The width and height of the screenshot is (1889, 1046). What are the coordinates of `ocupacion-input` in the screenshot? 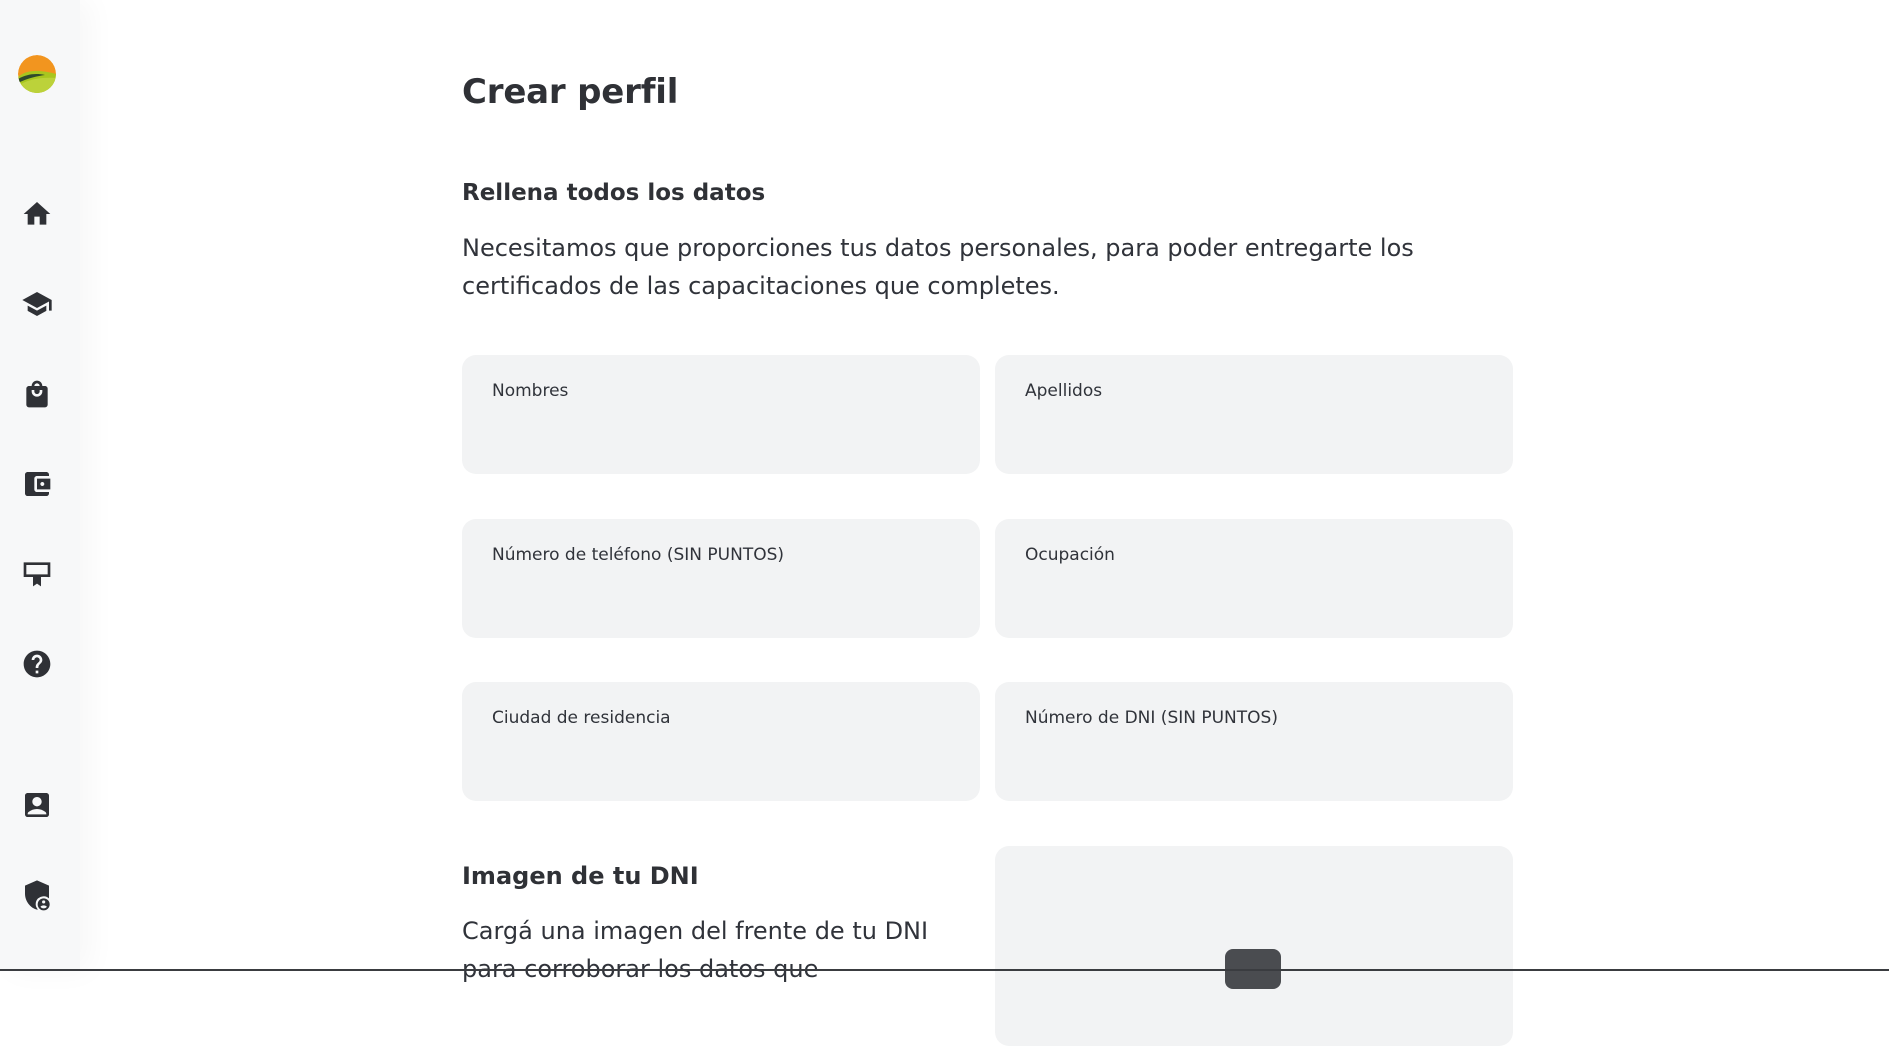 It's located at (1256, 596).